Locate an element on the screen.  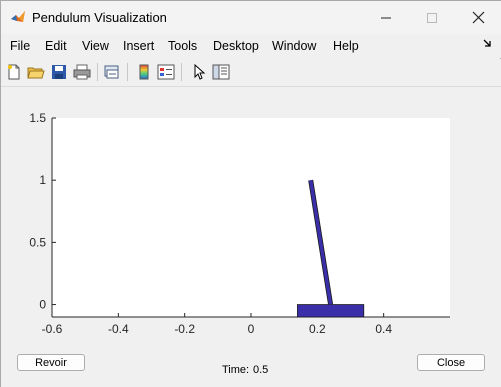
menu-edit: Edit is located at coordinates (56, 46).